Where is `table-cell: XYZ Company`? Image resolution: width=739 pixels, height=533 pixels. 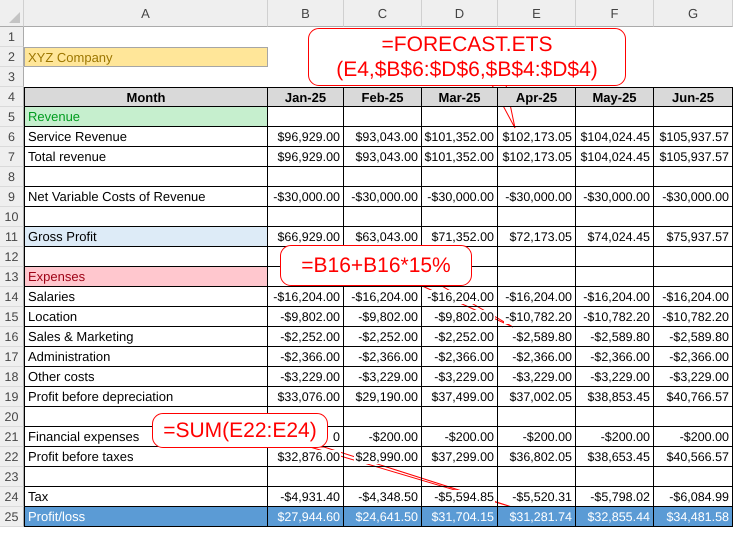 table-cell: XYZ Company is located at coordinates (146, 57).